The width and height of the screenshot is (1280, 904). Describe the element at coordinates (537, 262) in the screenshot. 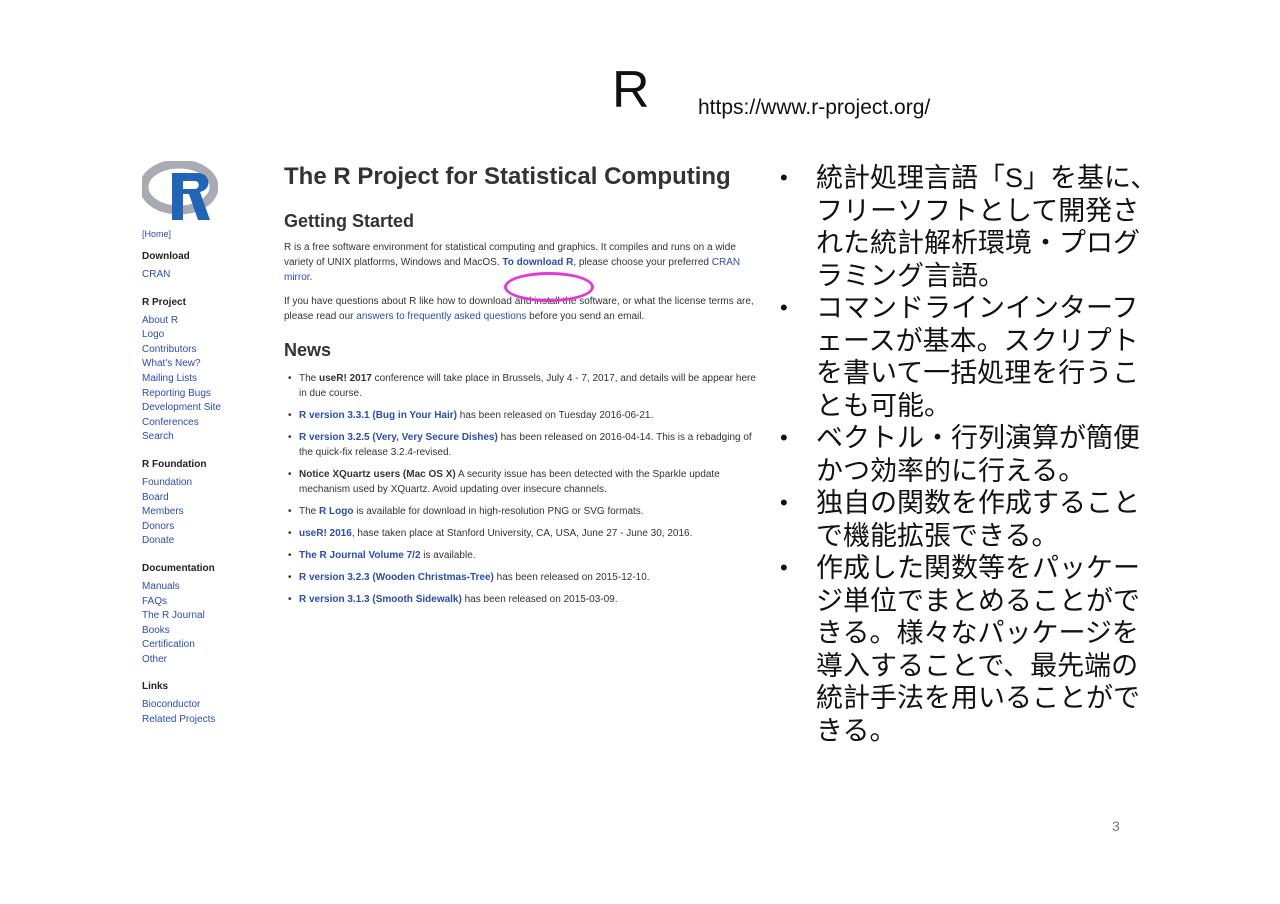

I see `download-r-link: To download R` at that location.